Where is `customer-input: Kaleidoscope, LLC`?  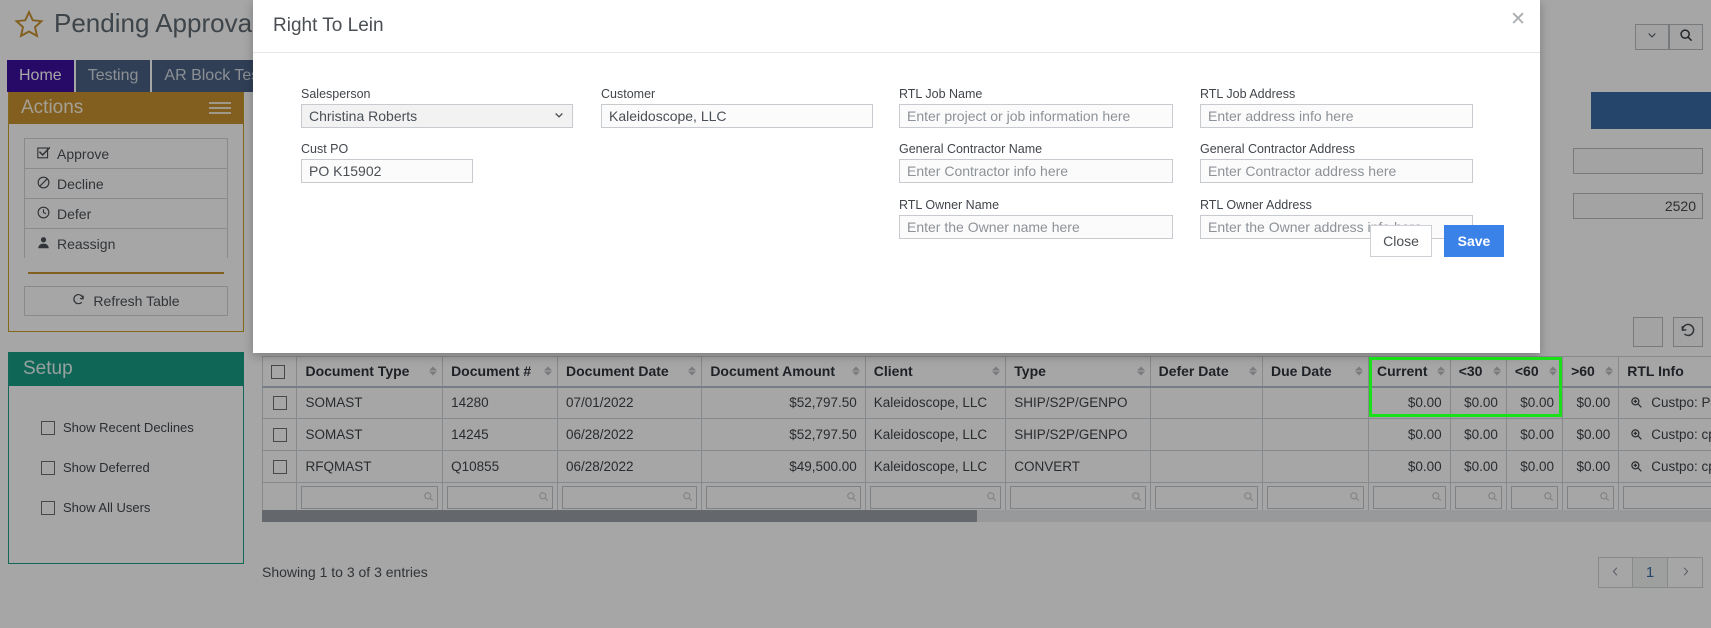
customer-input: Kaleidoscope, LLC is located at coordinates (737, 116).